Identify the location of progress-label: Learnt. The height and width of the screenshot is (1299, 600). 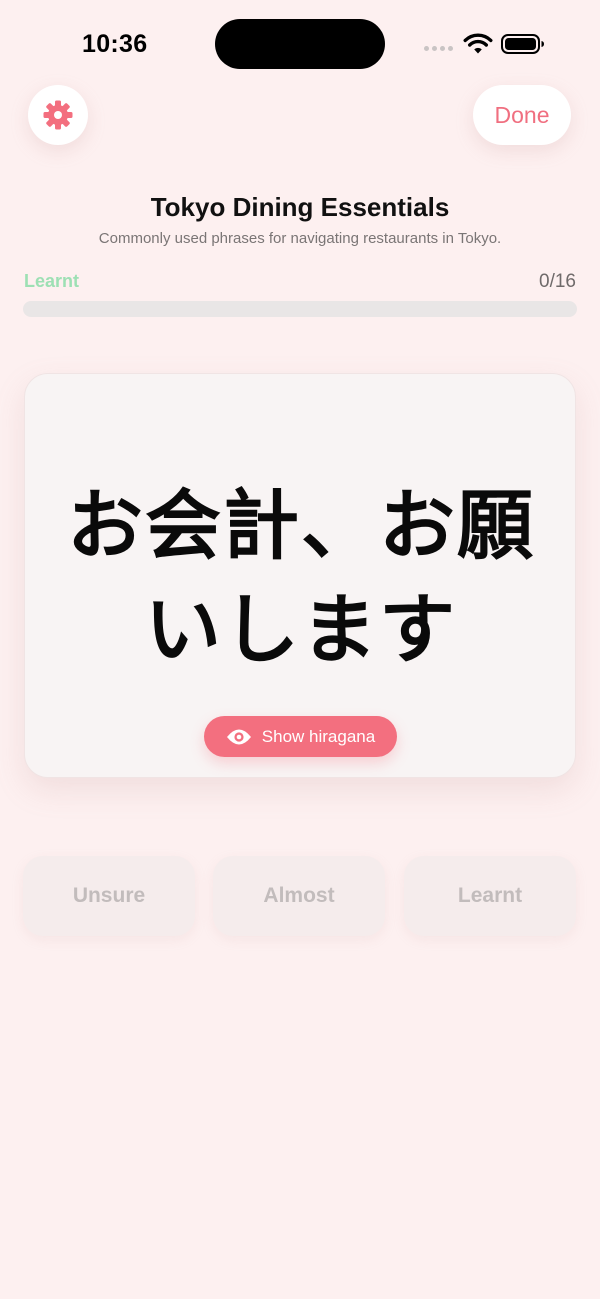
(52, 281).